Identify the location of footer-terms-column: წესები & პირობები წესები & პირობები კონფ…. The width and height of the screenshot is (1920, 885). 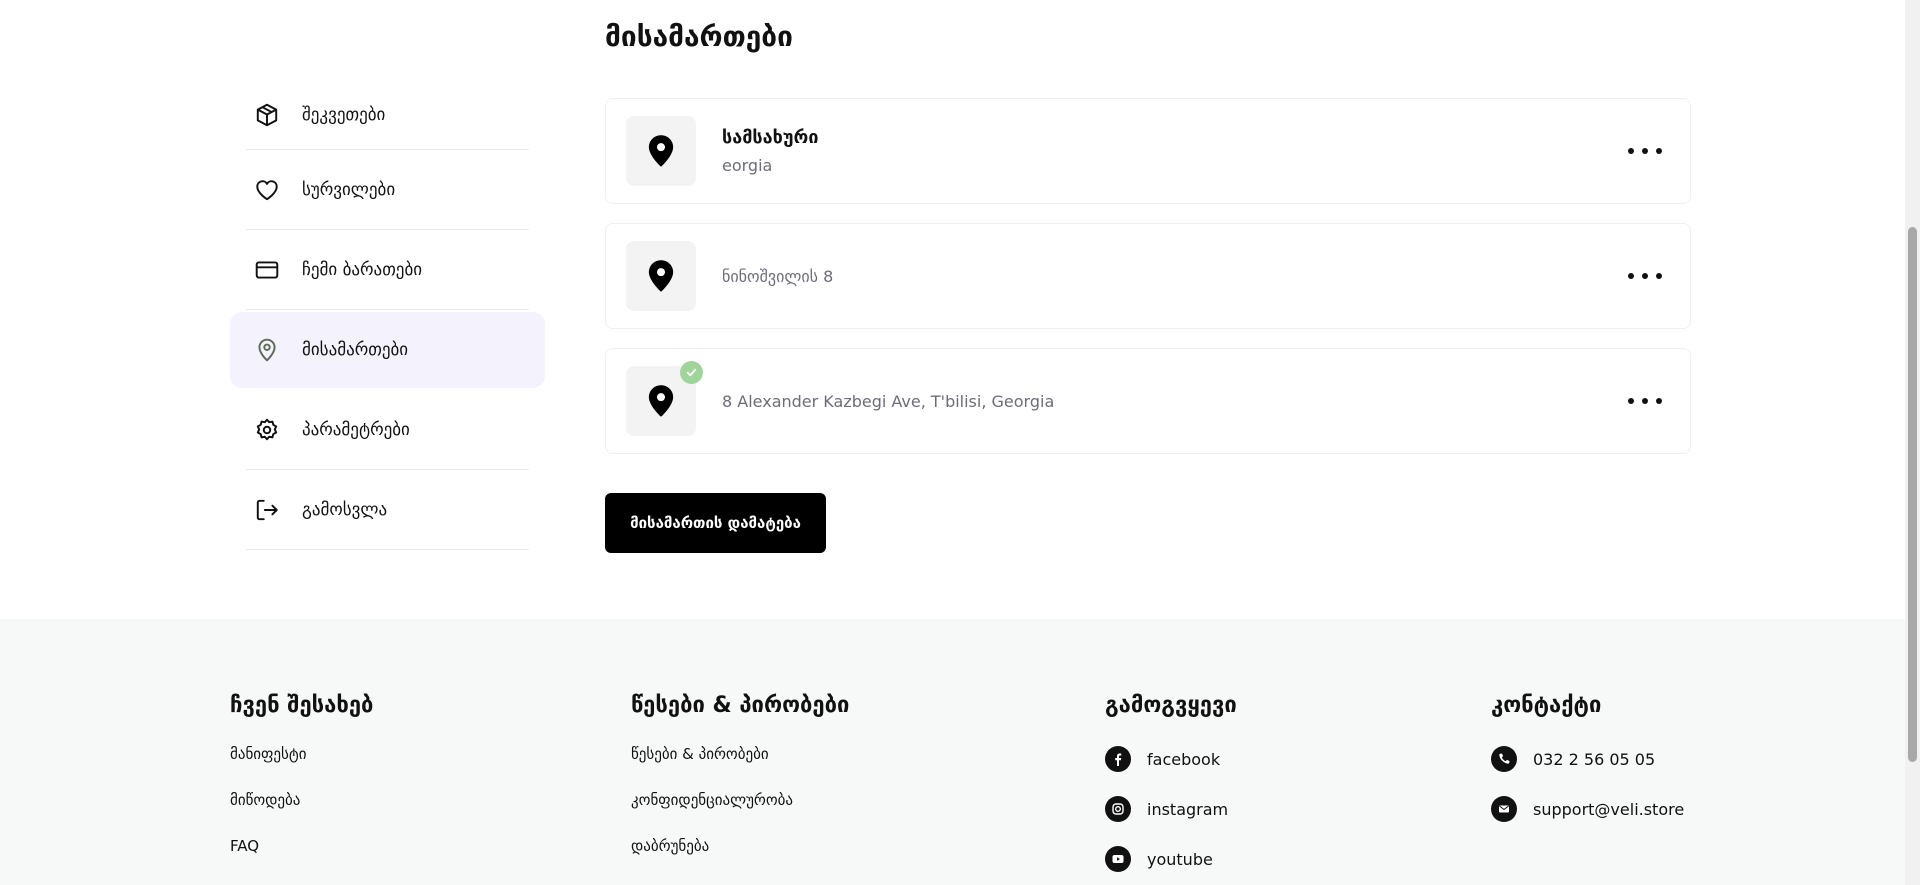
(740, 787).